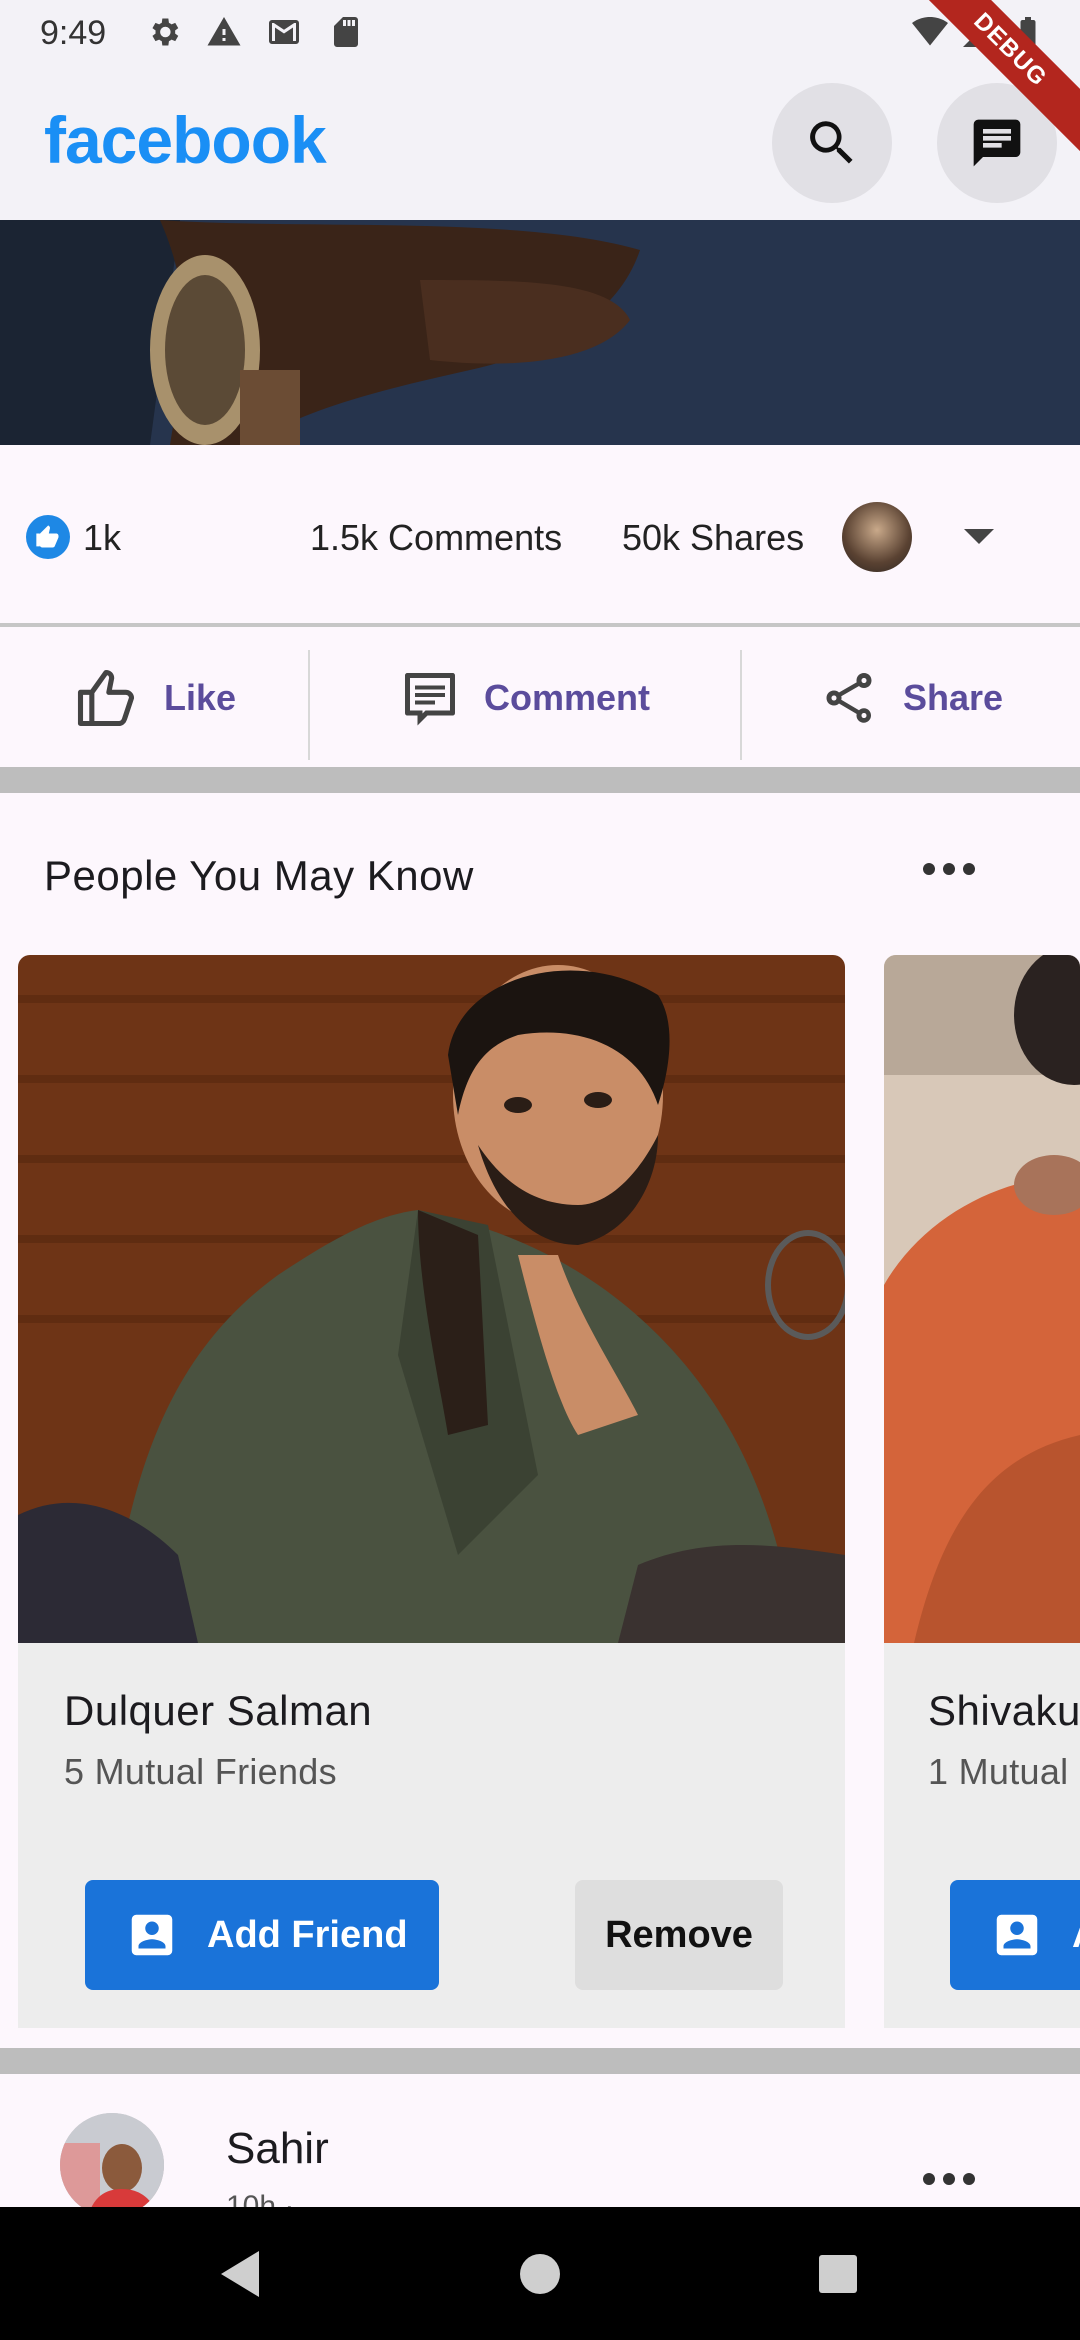 The height and width of the screenshot is (2340, 1080). I want to click on share-label: Share, so click(953, 697).